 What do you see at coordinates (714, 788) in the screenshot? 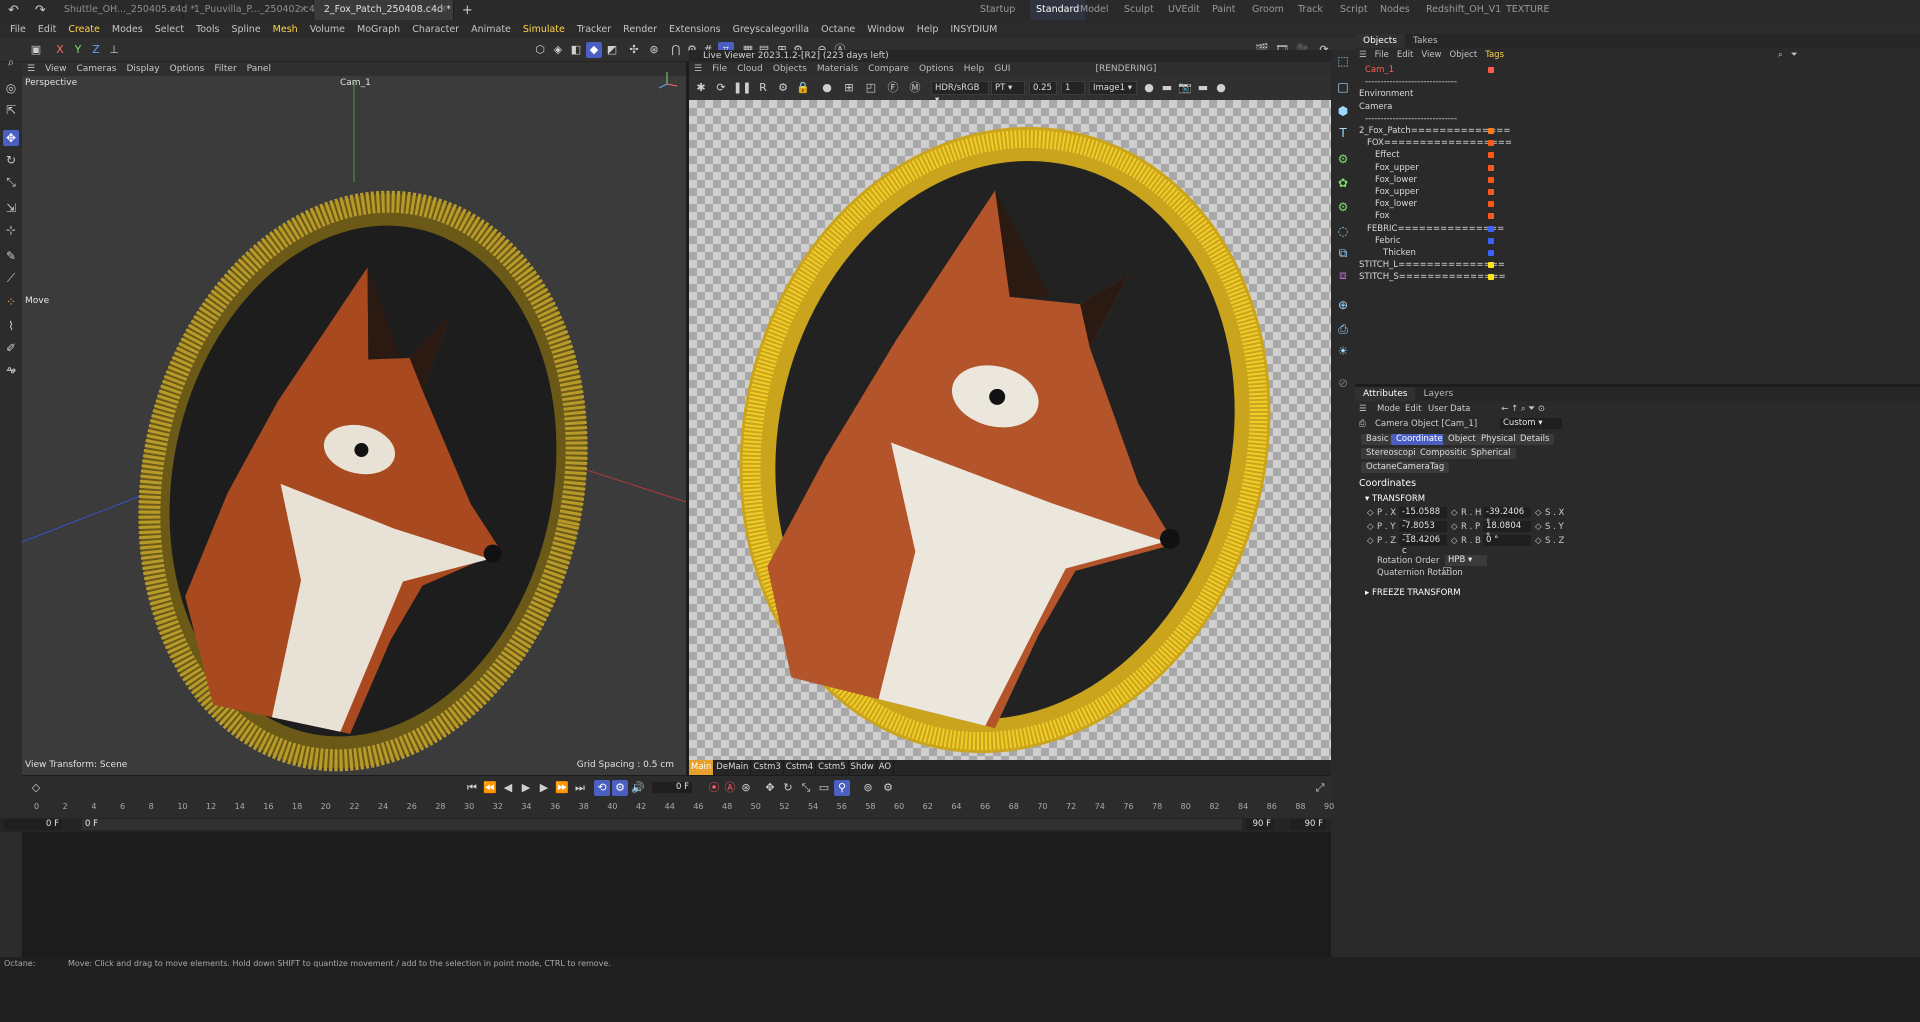
I see `record-icon: ⦿` at bounding box center [714, 788].